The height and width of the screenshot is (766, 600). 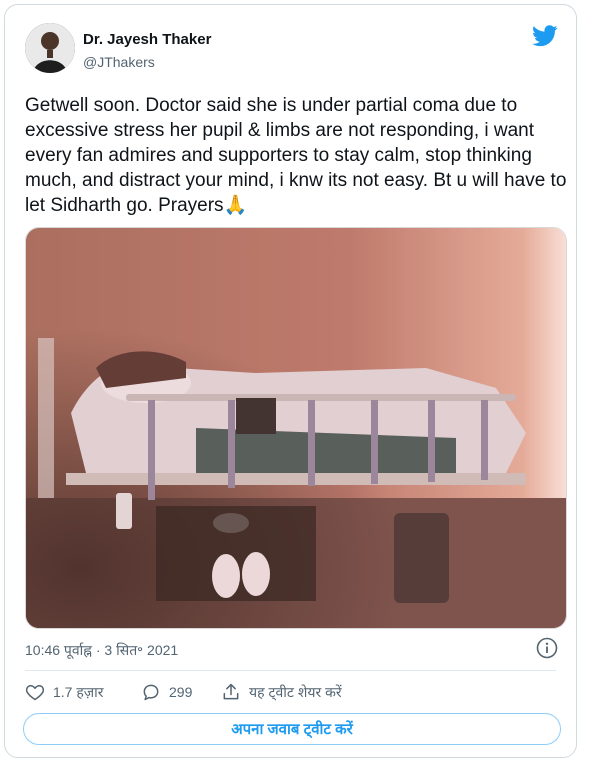 What do you see at coordinates (78, 691) in the screenshot?
I see `like-count: 1.7 हज़ार` at bounding box center [78, 691].